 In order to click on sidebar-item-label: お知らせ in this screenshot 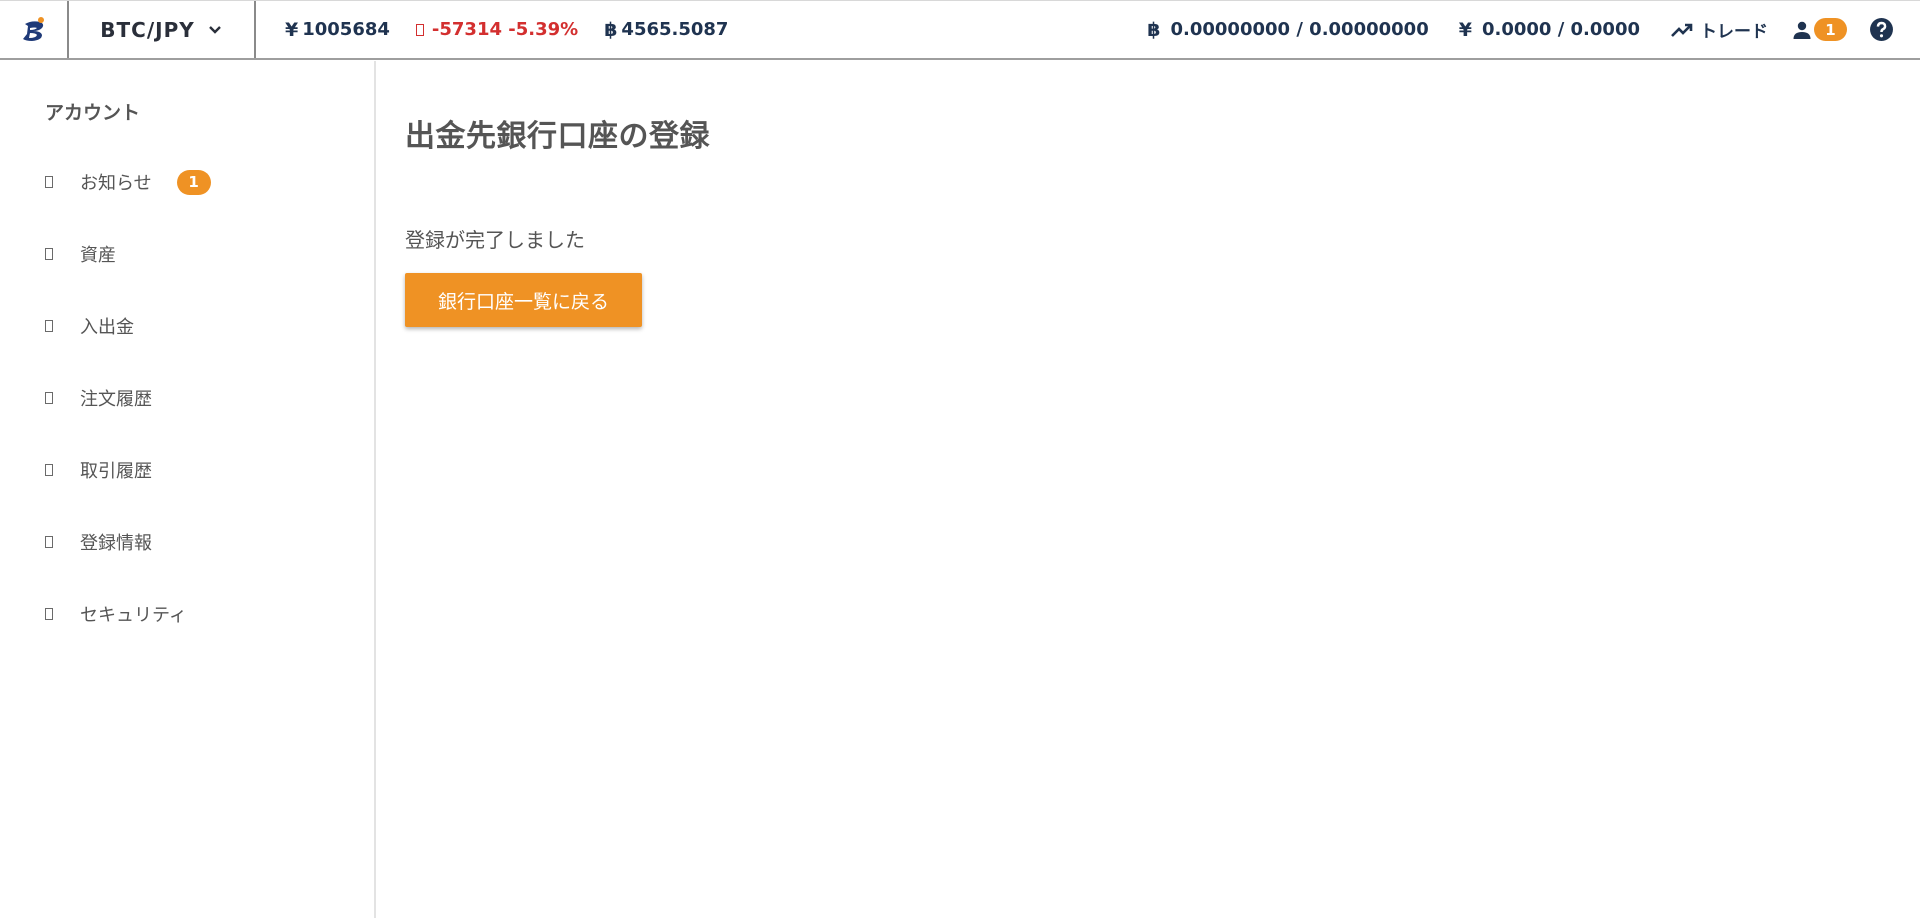, I will do `click(116, 183)`.